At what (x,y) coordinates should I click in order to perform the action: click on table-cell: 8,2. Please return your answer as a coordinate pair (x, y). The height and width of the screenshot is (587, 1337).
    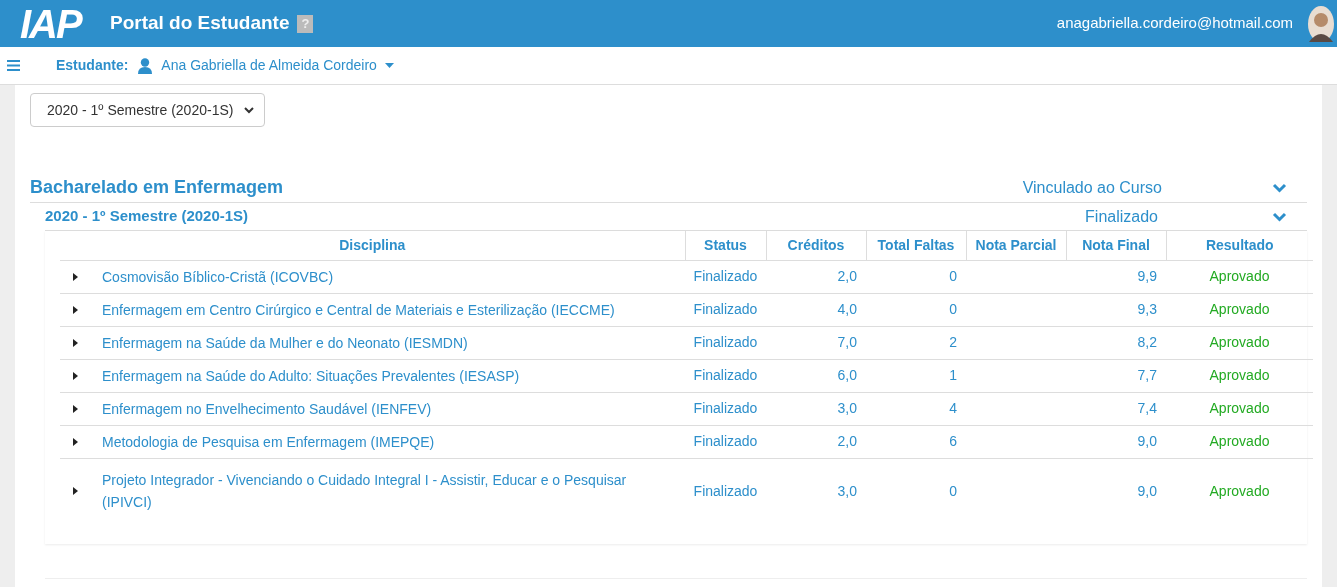
    Looking at the image, I should click on (1147, 342).